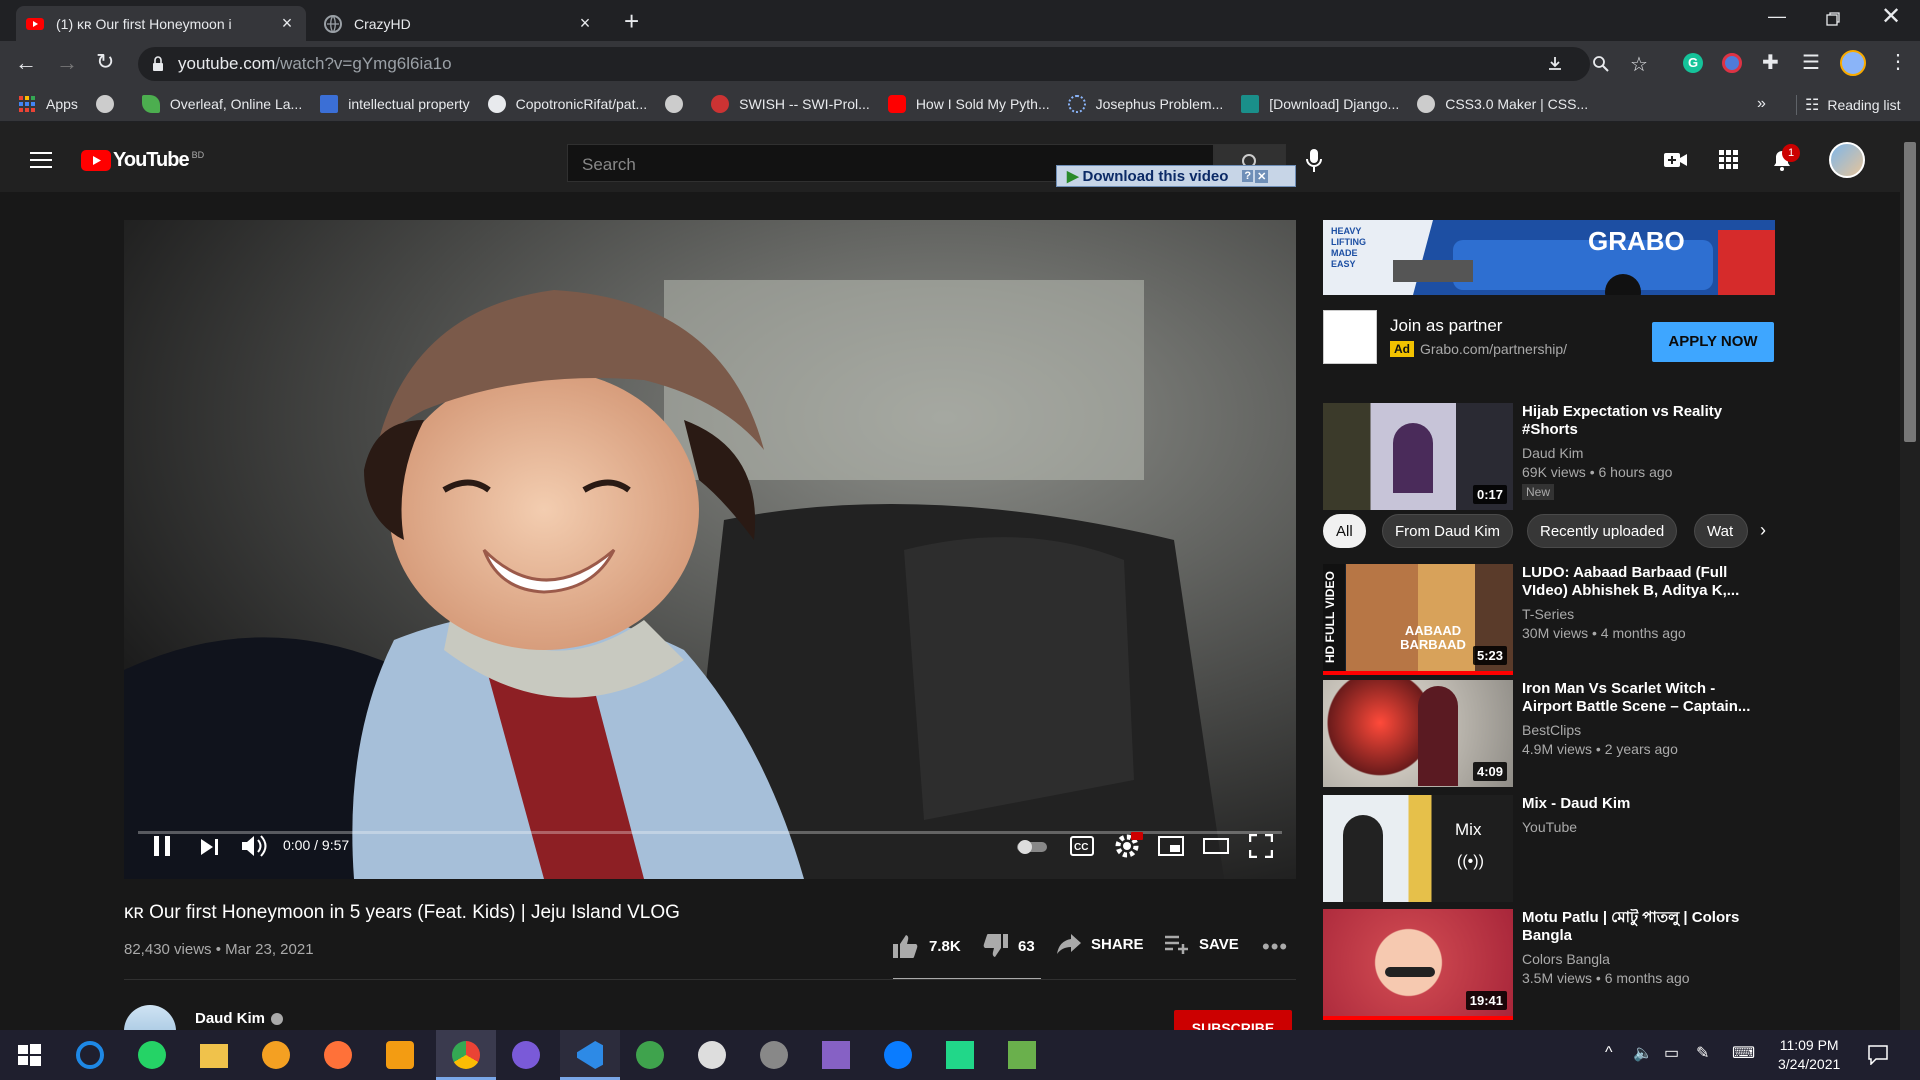 This screenshot has width=1920, height=1080. I want to click on keyboard-tray-icon: ⌨, so click(1743, 1053).